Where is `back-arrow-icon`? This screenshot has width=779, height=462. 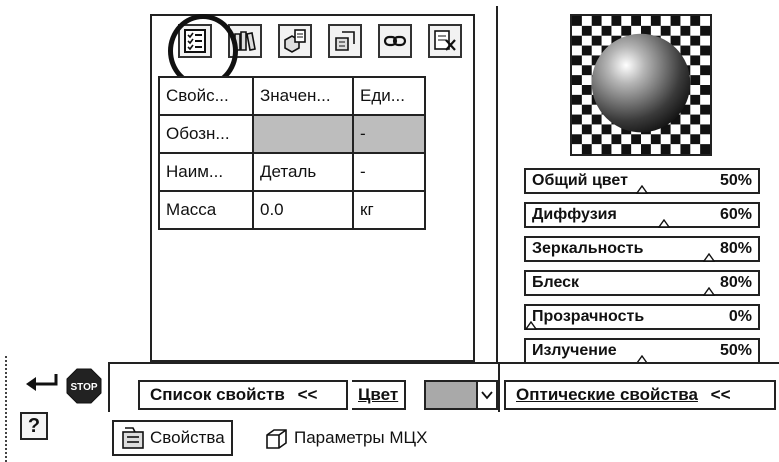
back-arrow-icon is located at coordinates (41, 383).